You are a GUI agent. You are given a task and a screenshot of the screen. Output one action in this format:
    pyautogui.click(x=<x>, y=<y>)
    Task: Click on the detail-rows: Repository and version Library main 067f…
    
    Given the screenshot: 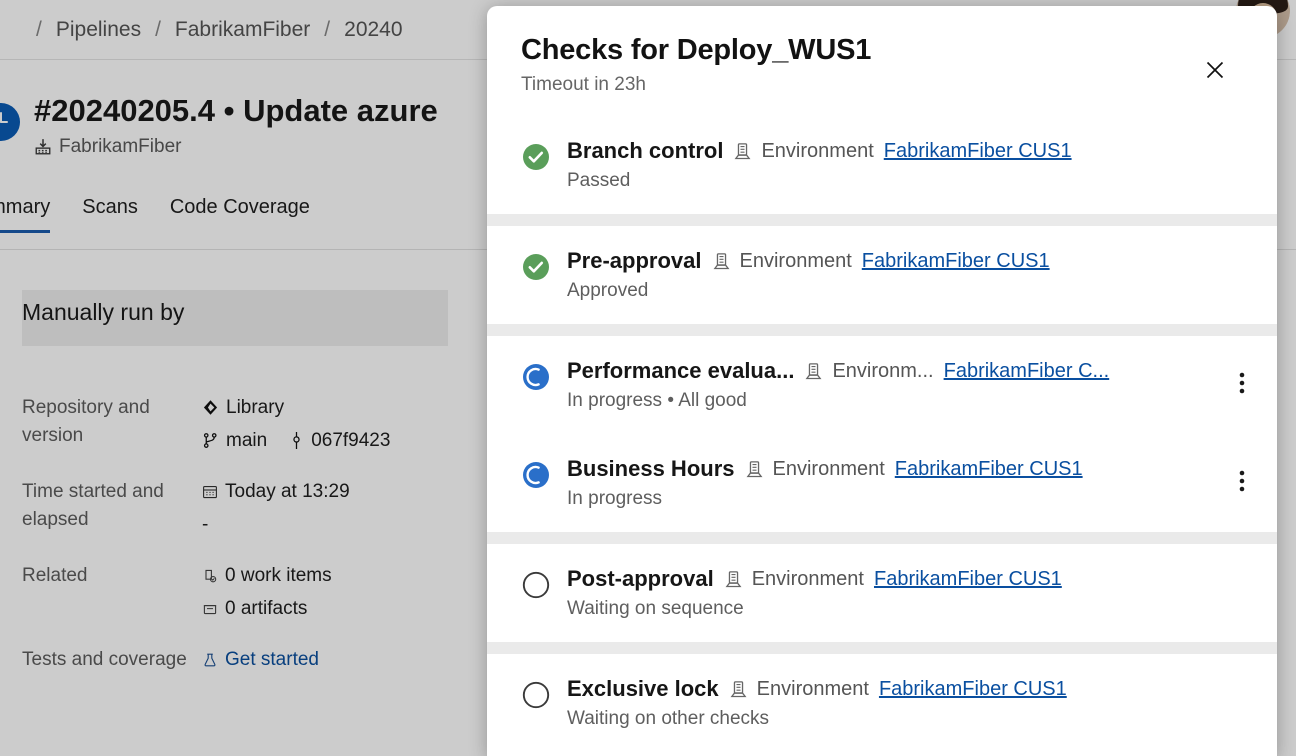 What is the action you would take?
    pyautogui.click(x=242, y=546)
    